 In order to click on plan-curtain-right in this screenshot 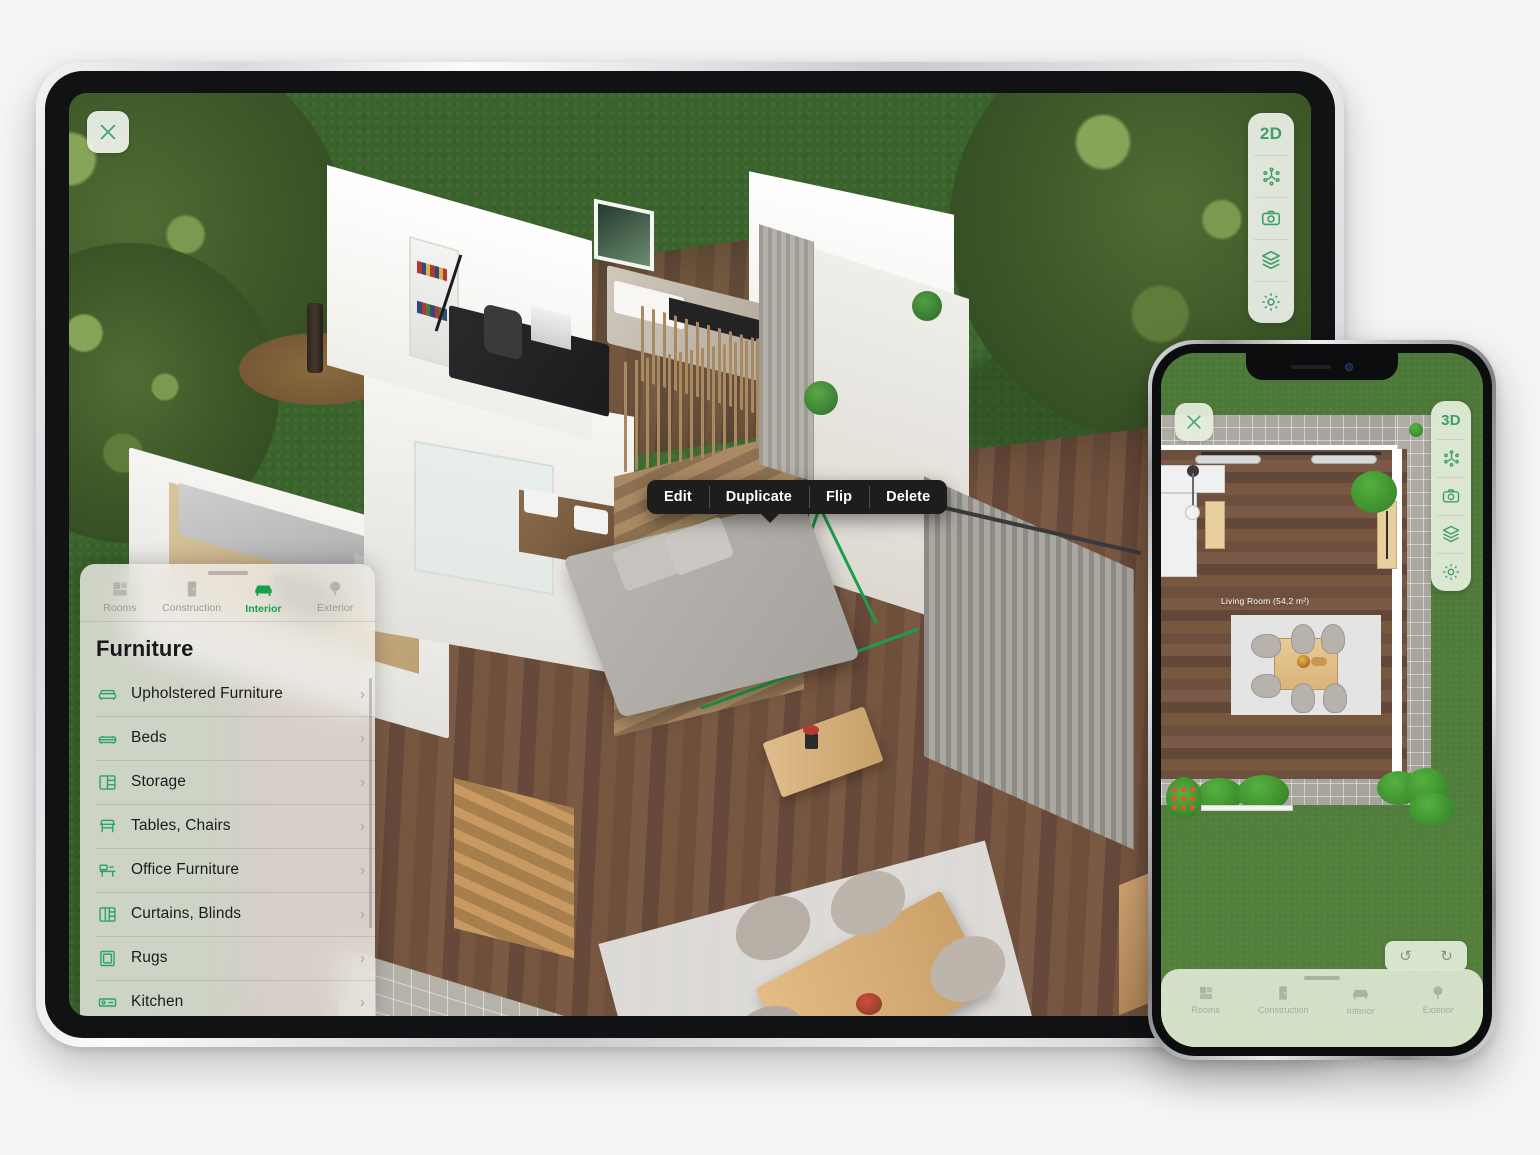, I will do `click(1344, 459)`.